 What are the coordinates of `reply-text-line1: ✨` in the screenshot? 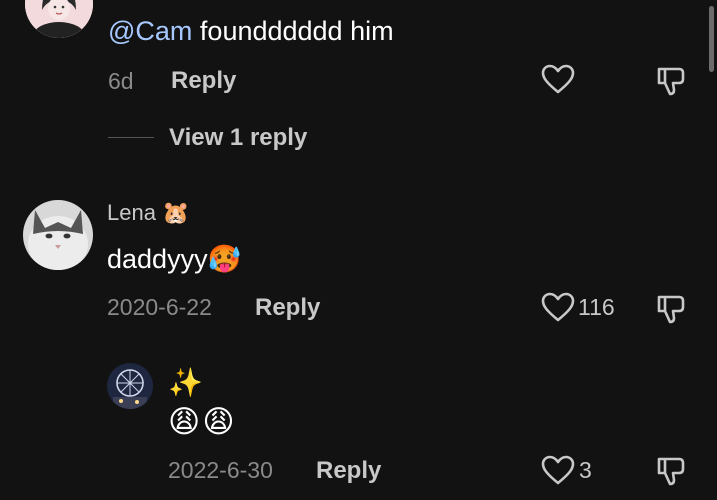 It's located at (185, 382).